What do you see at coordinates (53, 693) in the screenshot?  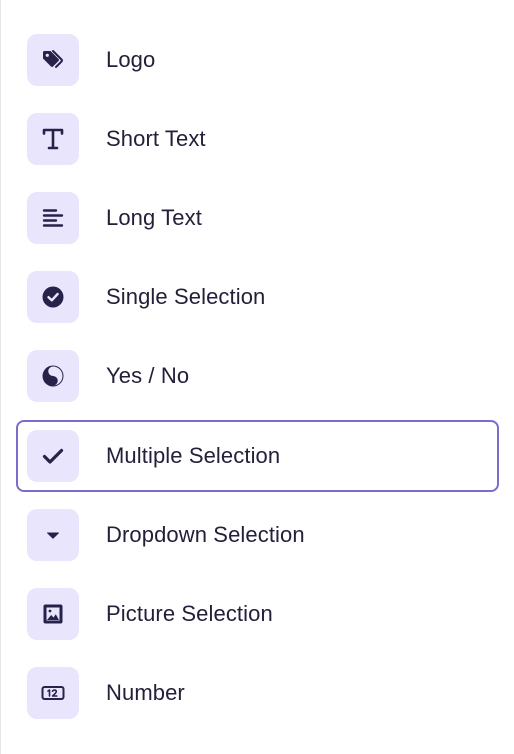 I see `number-box-icon` at bounding box center [53, 693].